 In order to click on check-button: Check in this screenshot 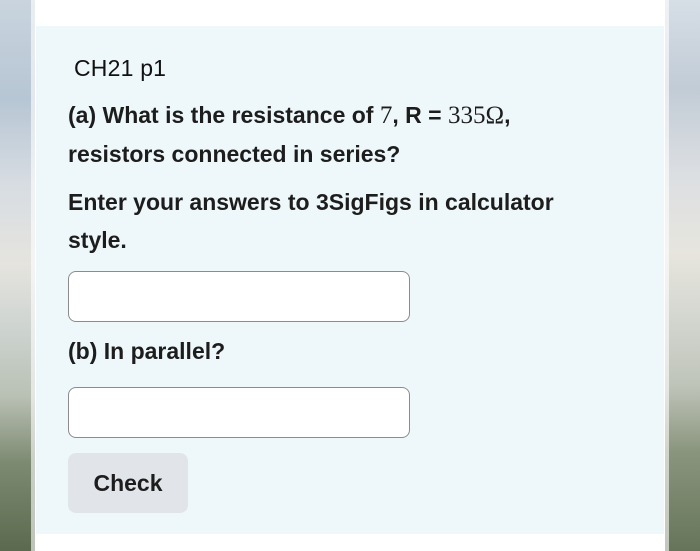, I will do `click(128, 483)`.